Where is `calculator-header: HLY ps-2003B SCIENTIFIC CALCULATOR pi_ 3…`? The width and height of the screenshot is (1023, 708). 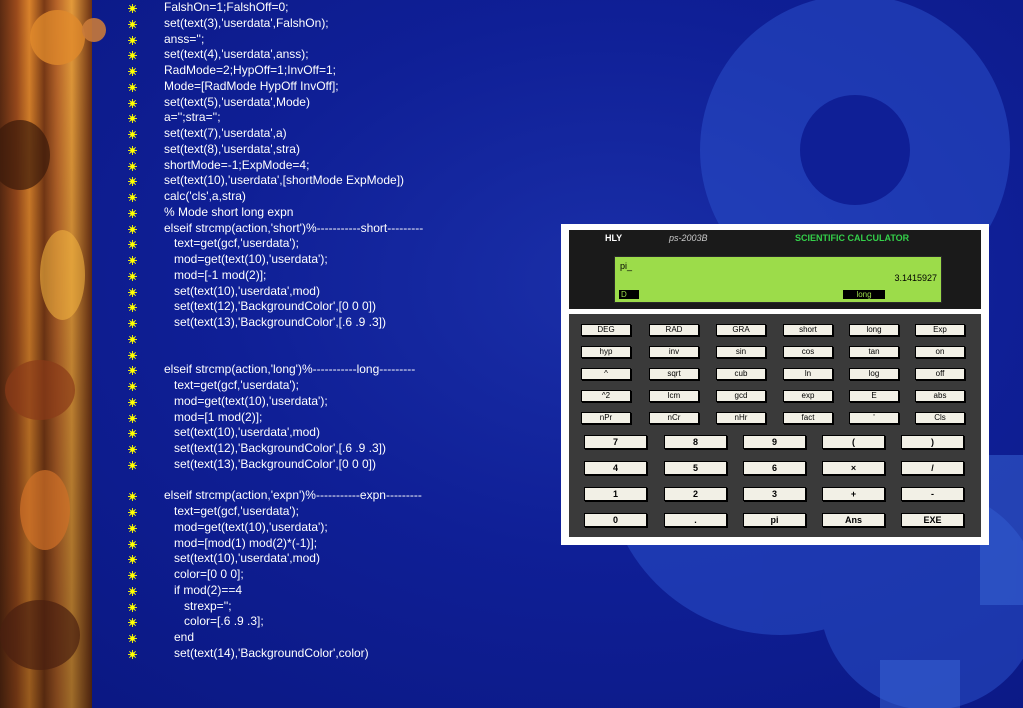 calculator-header: HLY ps-2003B SCIENTIFIC CALCULATOR pi_ 3… is located at coordinates (775, 269).